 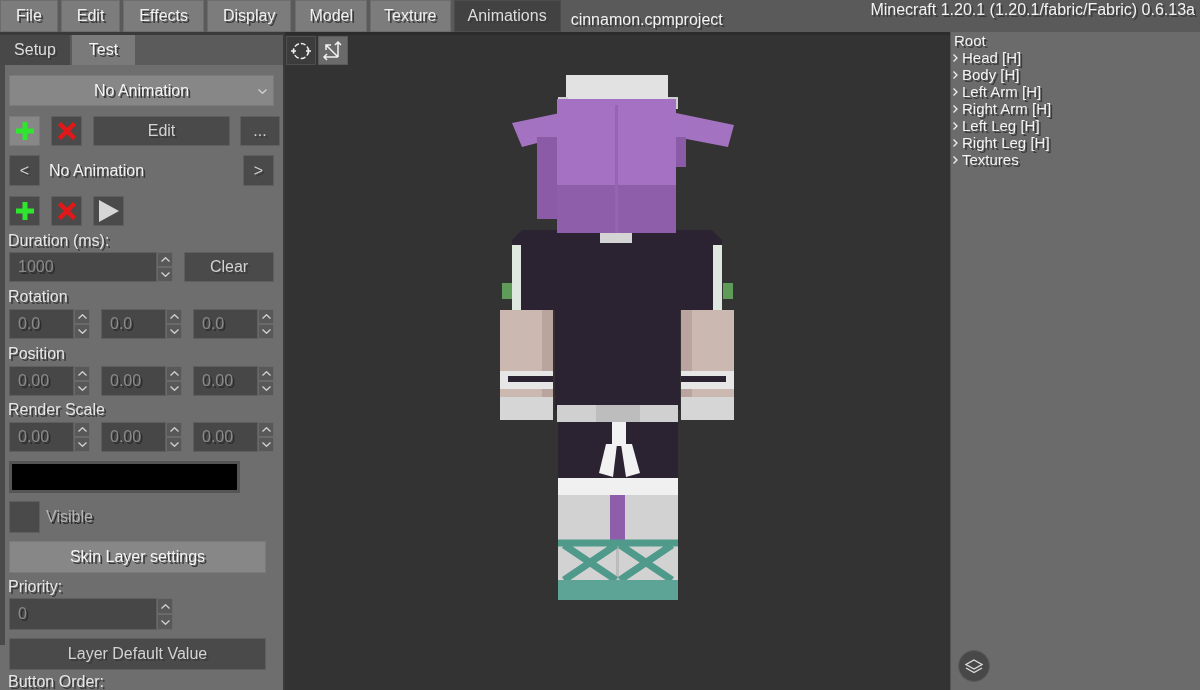 I want to click on field-label: Rotation, so click(x=38, y=297).